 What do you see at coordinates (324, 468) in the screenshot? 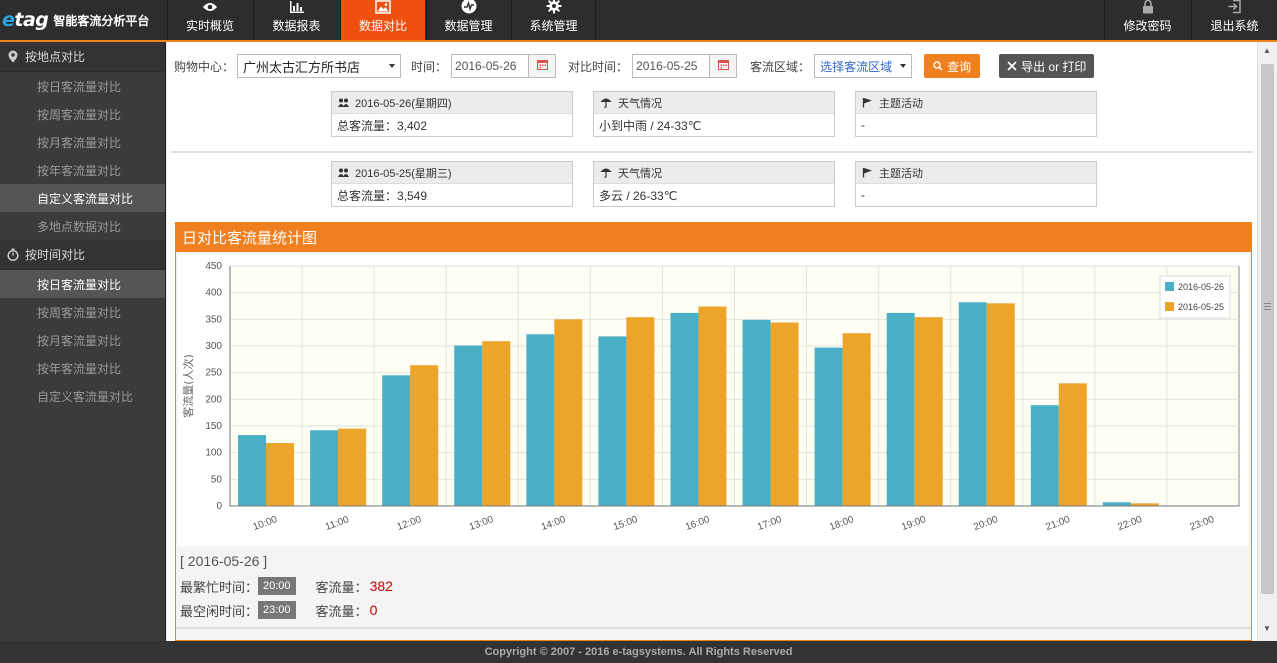
I see `bar-2016-05-26-11:00` at bounding box center [324, 468].